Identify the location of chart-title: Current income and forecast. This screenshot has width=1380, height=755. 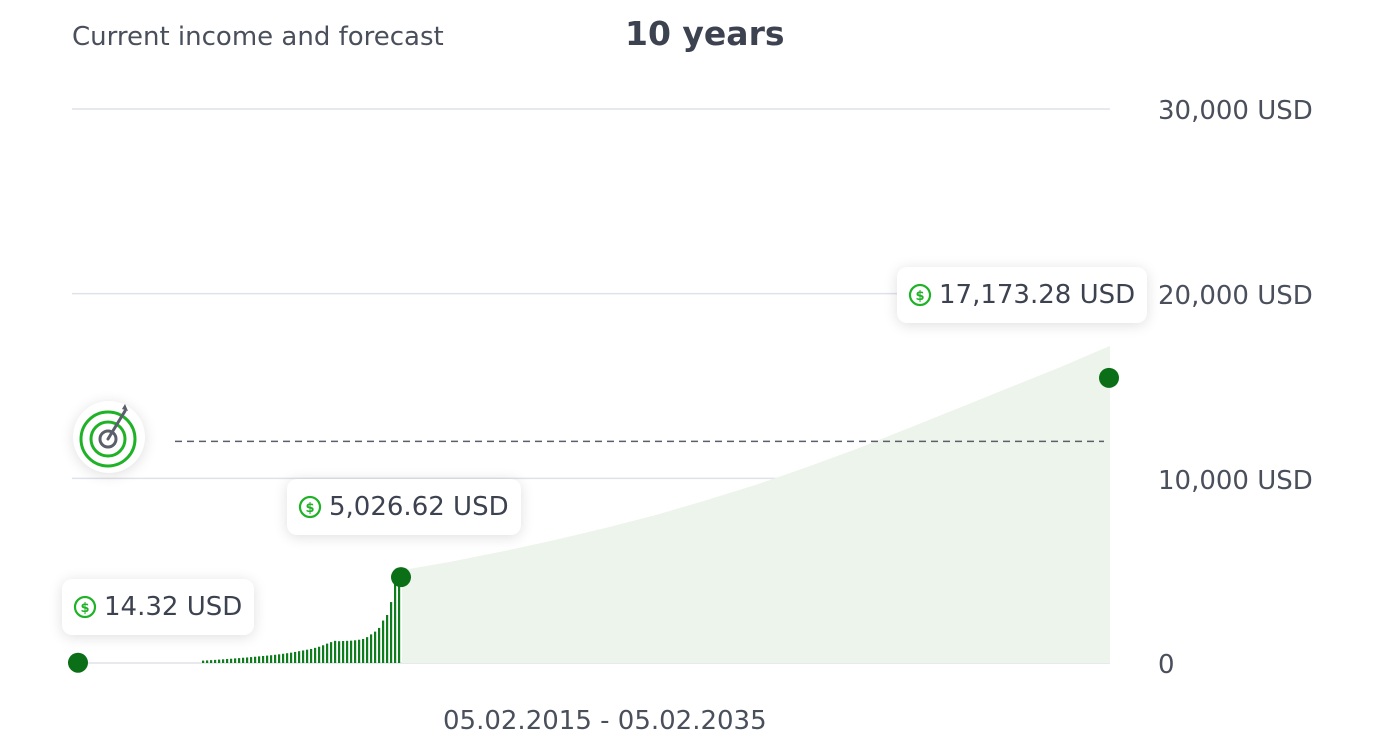
(258, 37).